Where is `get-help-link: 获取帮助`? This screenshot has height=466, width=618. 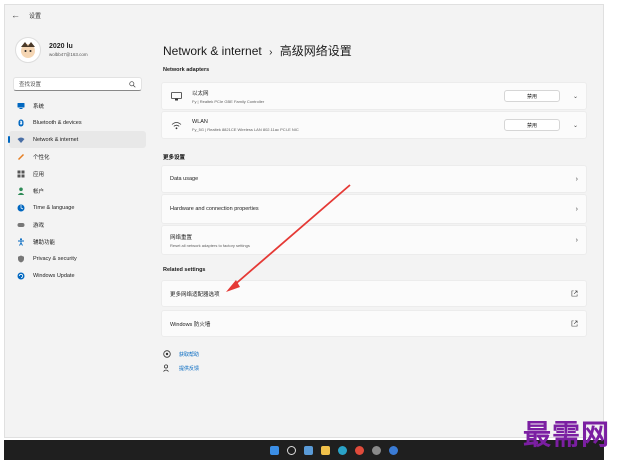
get-help-link: 获取帮助 is located at coordinates (181, 354).